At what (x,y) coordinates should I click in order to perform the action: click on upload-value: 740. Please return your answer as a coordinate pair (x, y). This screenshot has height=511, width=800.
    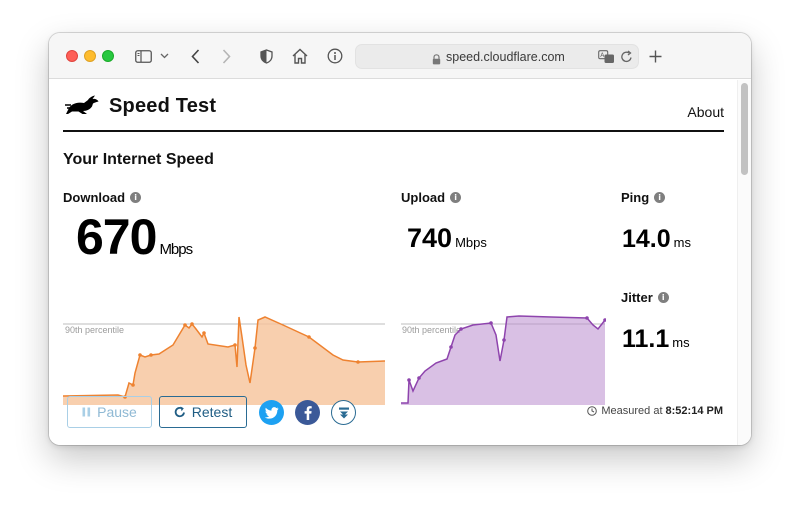
    Looking at the image, I should click on (430, 238).